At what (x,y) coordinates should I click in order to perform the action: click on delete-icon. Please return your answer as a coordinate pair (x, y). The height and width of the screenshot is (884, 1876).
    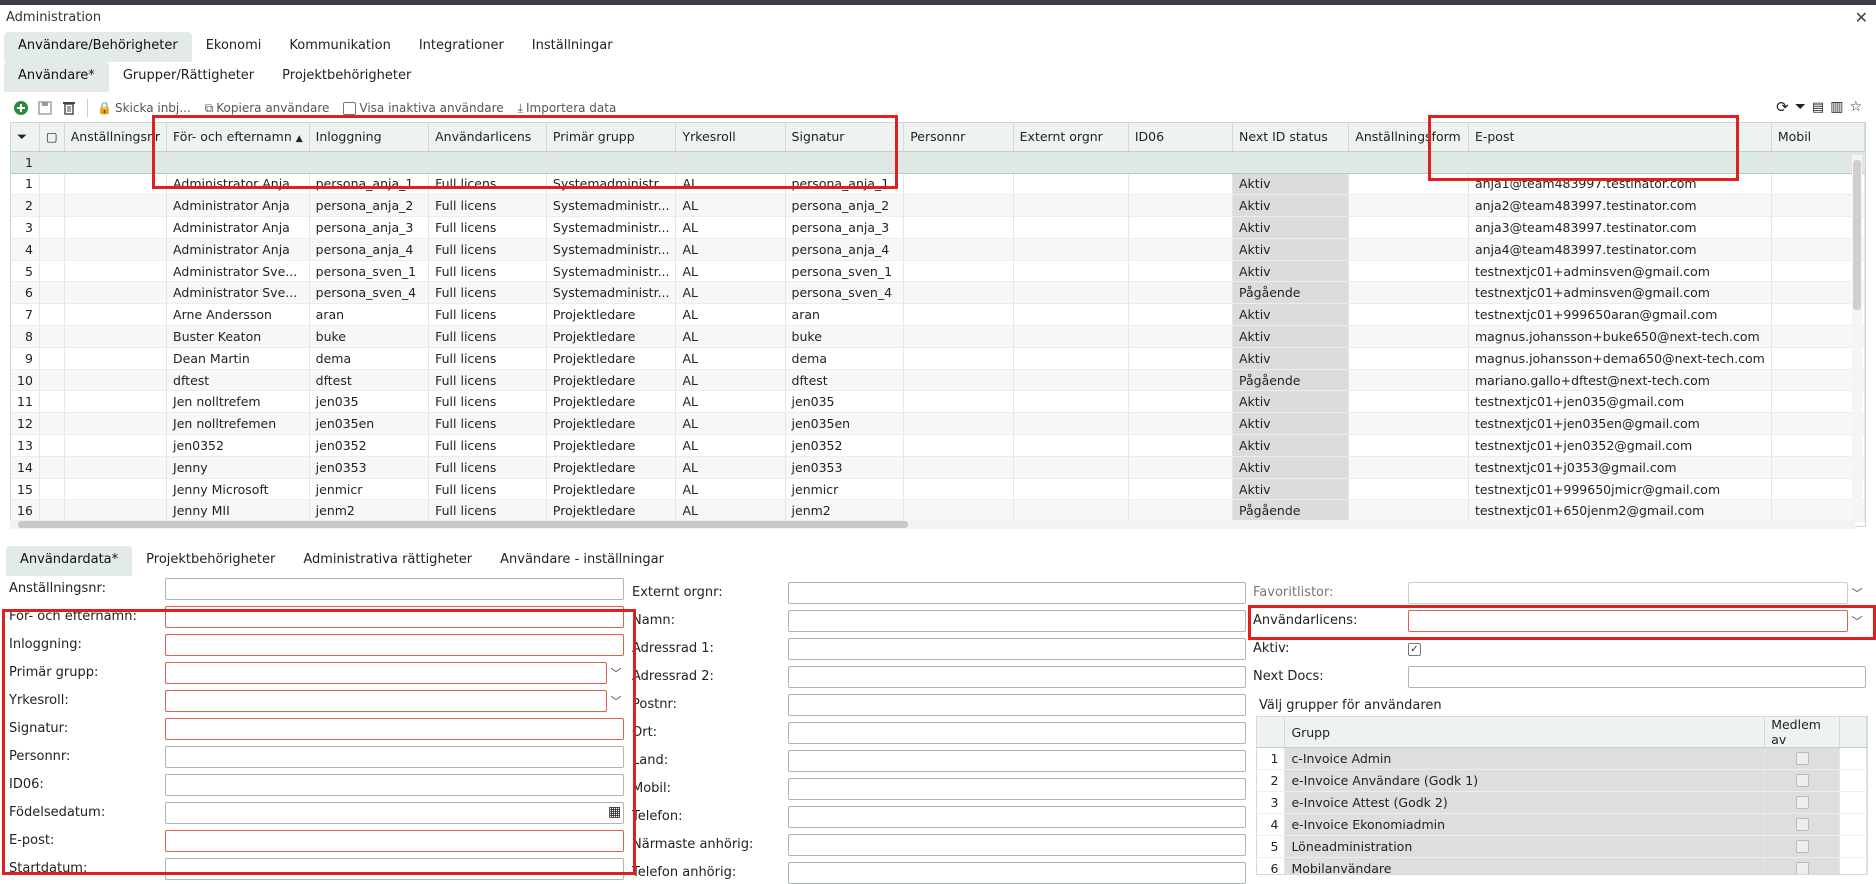
    Looking at the image, I should click on (69, 108).